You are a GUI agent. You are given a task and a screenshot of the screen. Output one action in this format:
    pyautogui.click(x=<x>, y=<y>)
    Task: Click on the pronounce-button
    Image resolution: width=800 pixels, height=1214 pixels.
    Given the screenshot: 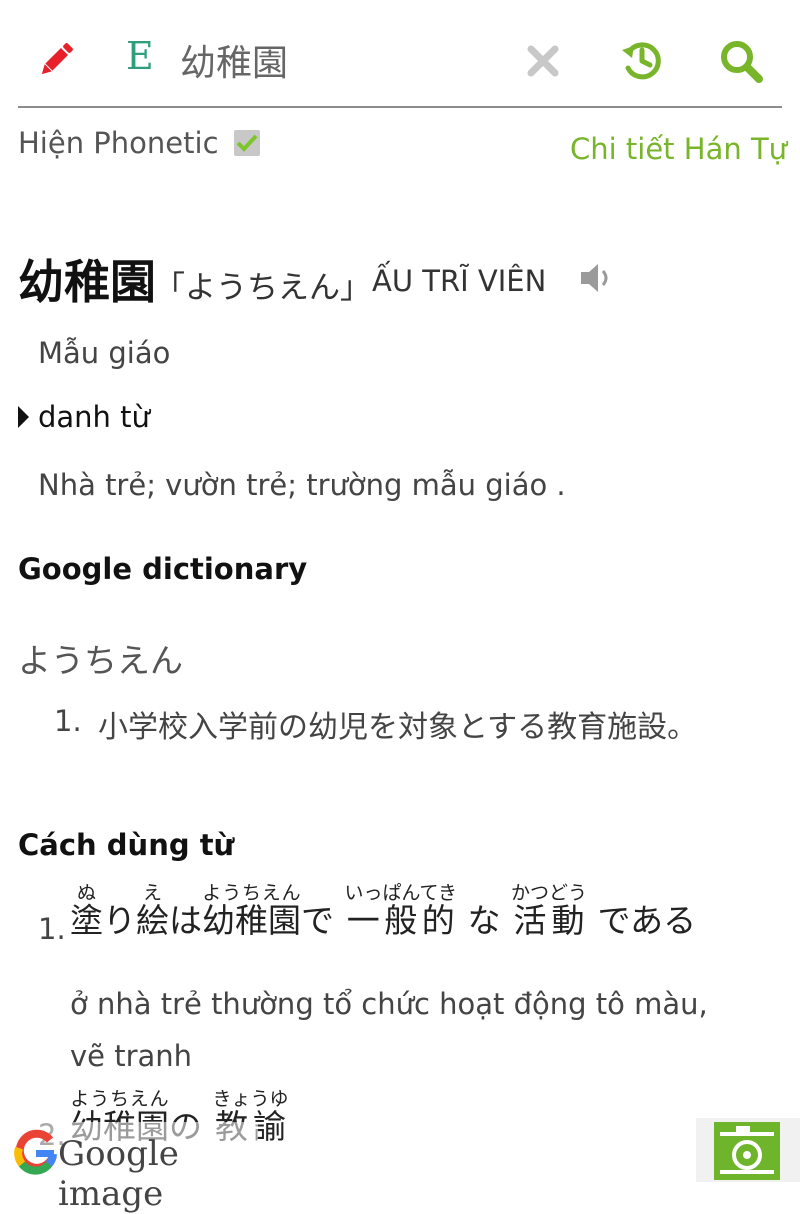 What is the action you would take?
    pyautogui.click(x=596, y=278)
    